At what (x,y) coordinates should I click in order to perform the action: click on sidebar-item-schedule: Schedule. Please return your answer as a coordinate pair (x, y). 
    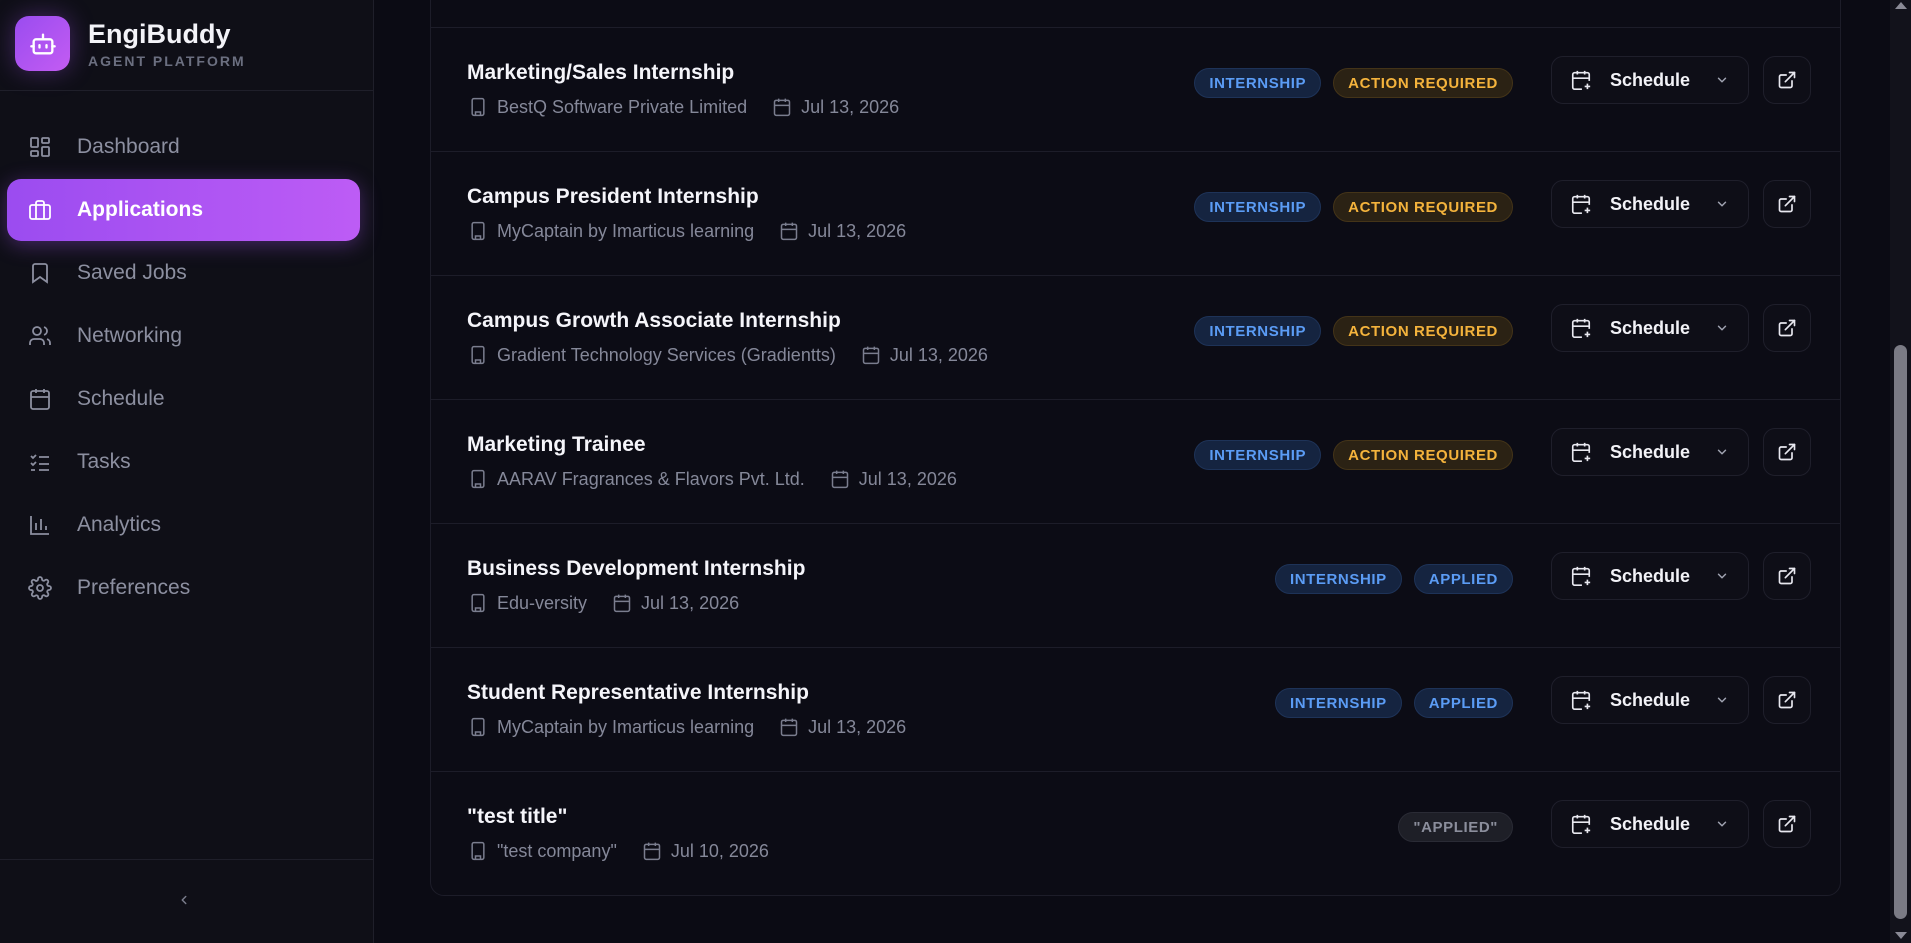
    Looking at the image, I should click on (183, 399).